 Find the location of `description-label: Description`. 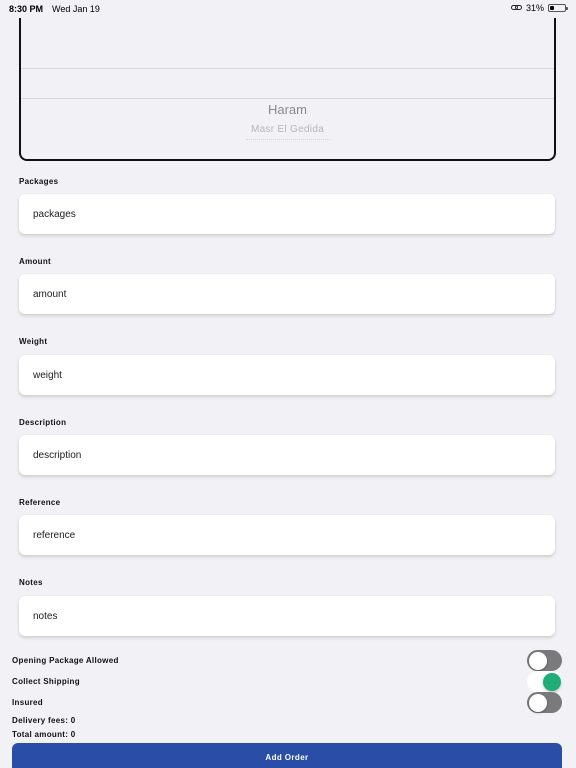

description-label: Description is located at coordinates (43, 422).